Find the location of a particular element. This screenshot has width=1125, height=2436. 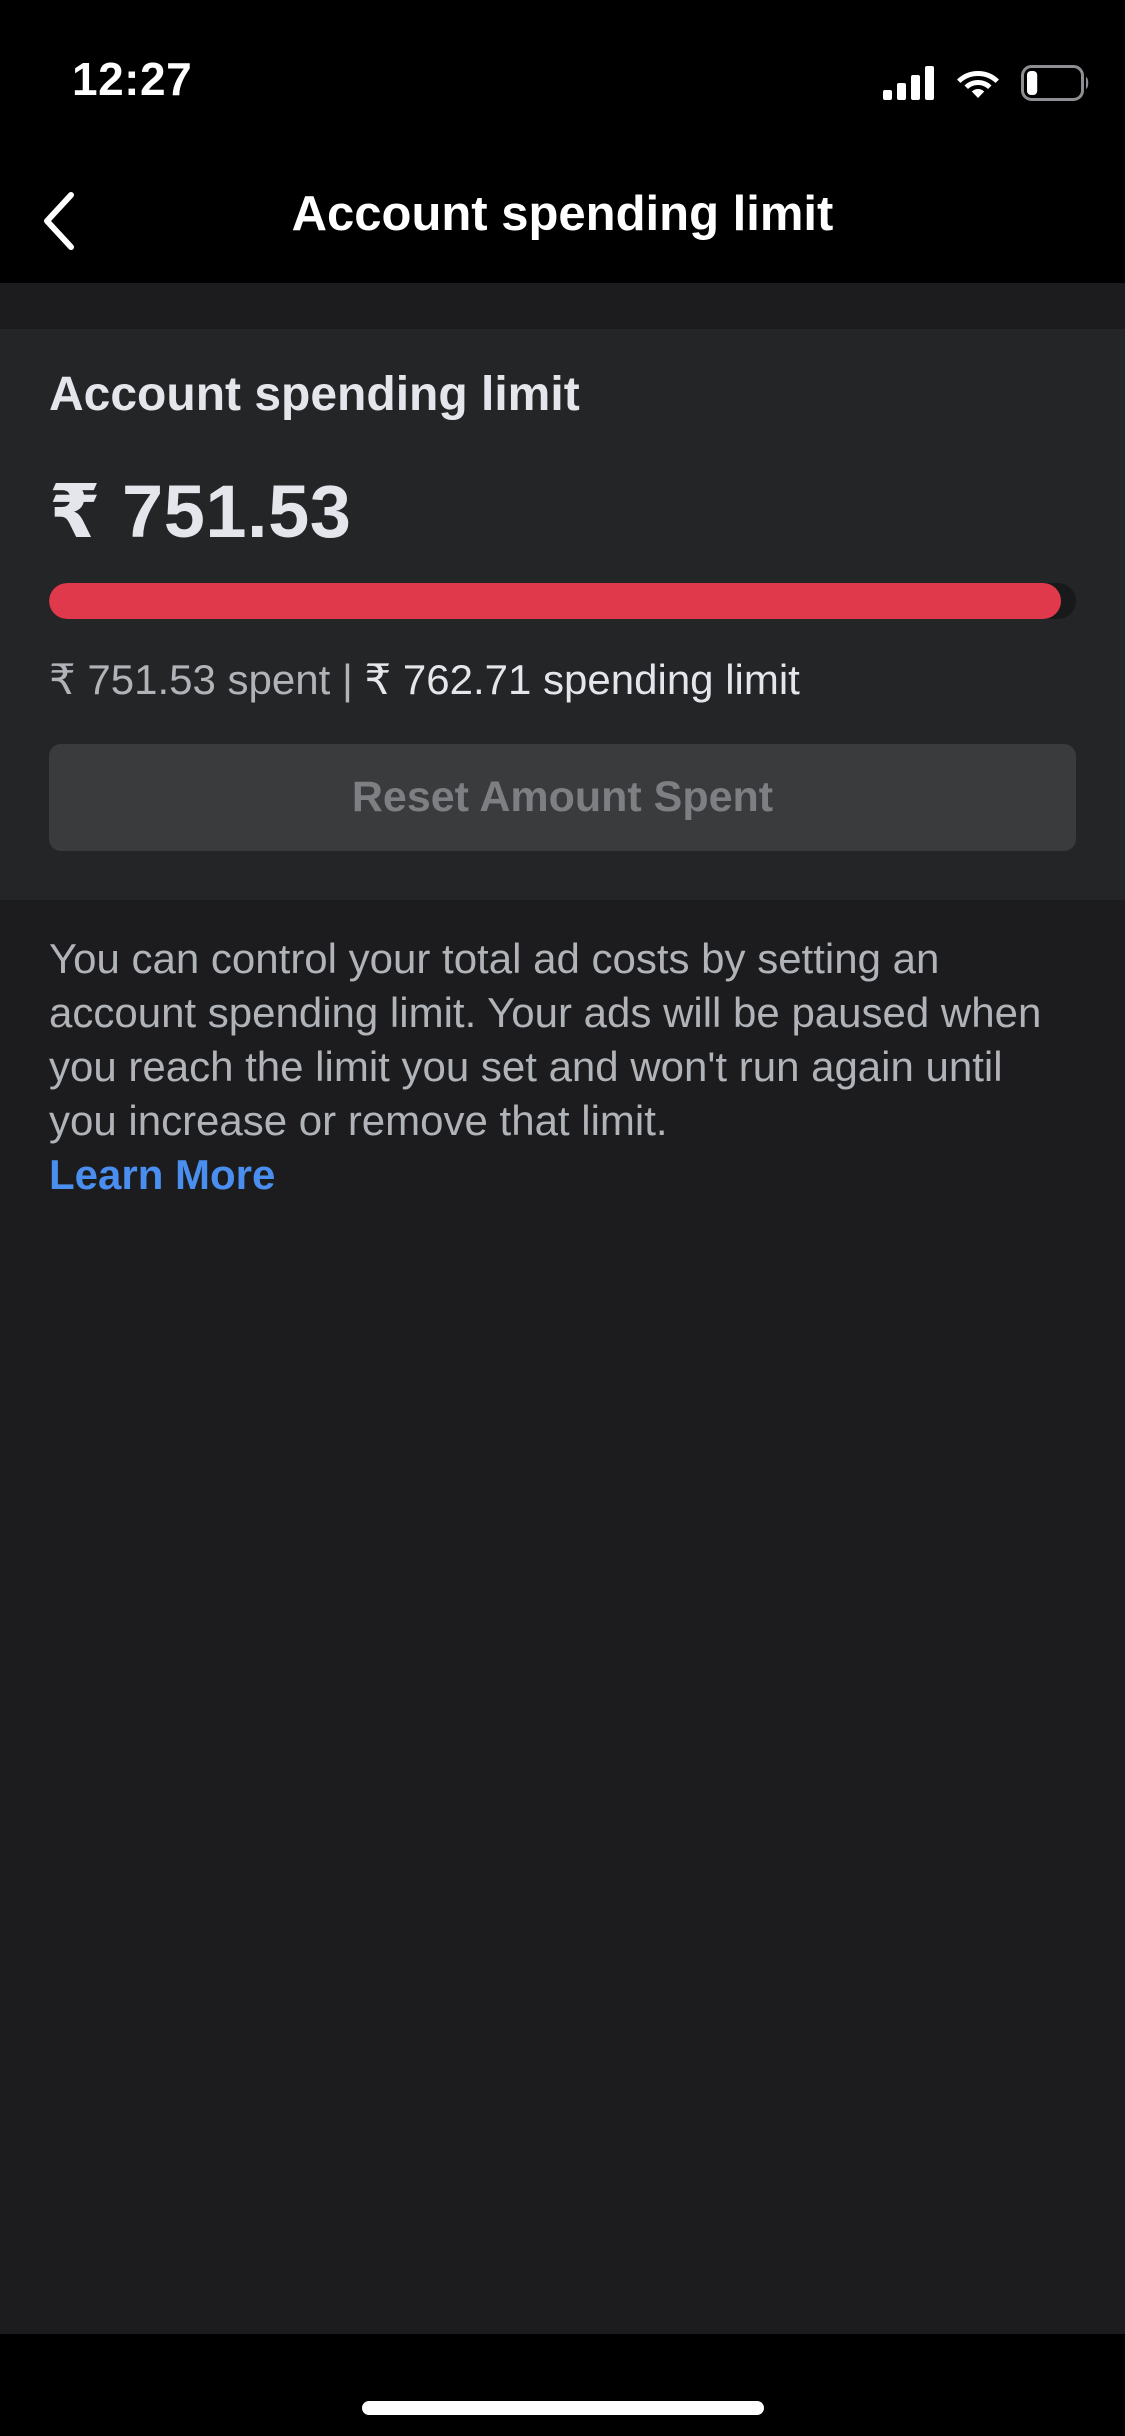

status-time: 12:27 is located at coordinates (132, 79).